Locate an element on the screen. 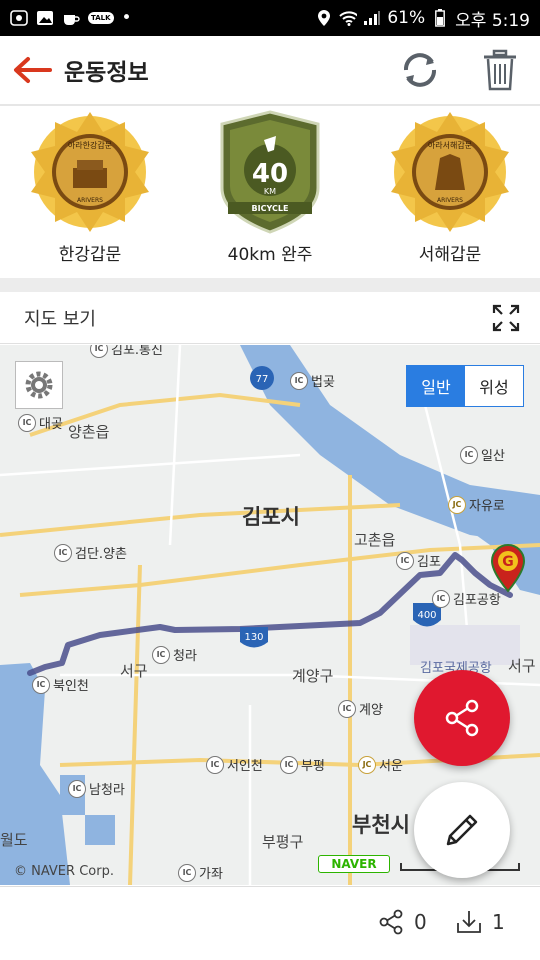  fullscreen-icon is located at coordinates (506, 318).